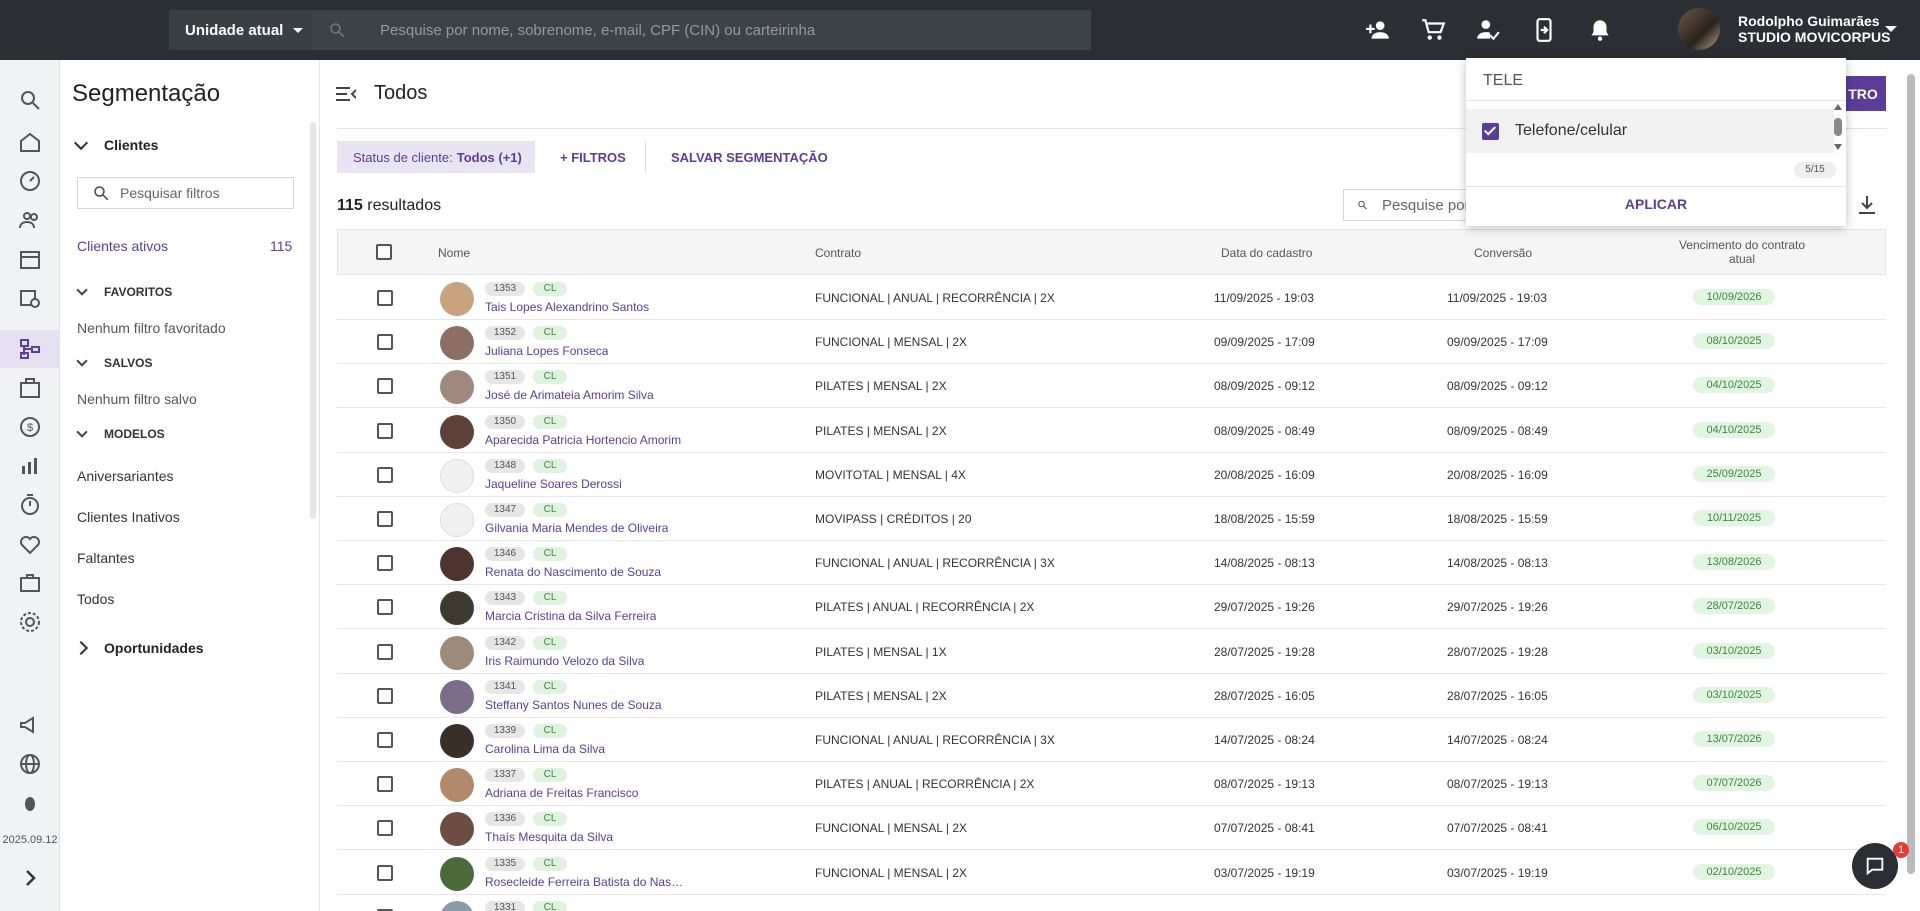 Image resolution: width=1920 pixels, height=911 pixels. I want to click on main-scrollbar, so click(1911, 474).